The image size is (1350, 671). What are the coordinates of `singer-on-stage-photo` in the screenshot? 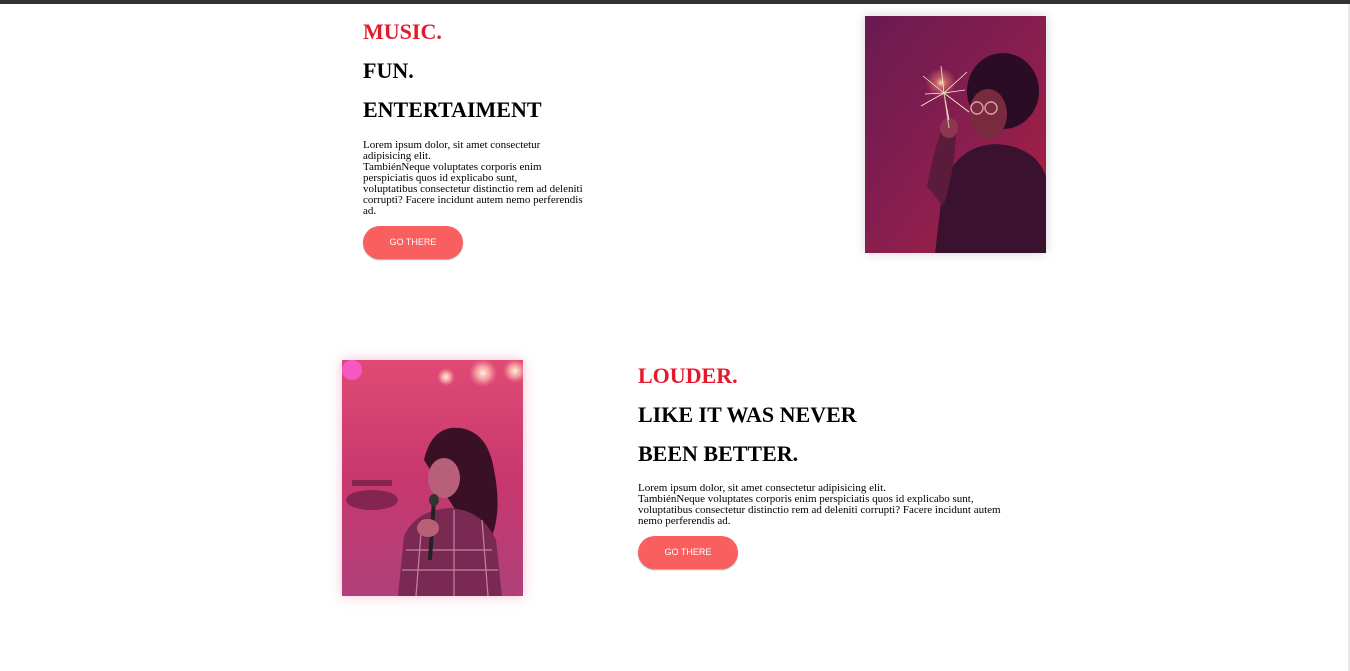 It's located at (432, 478).